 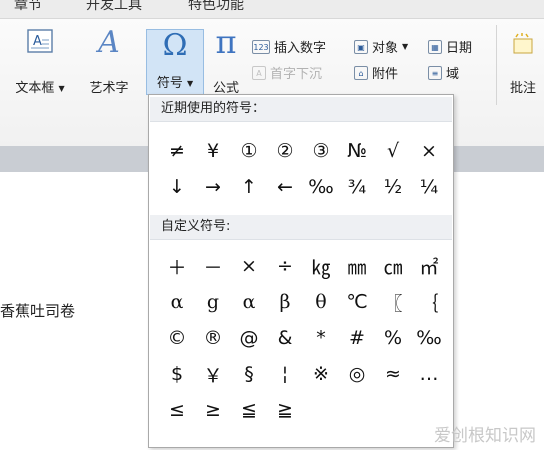 I want to click on art-text-label: 艺术字, so click(x=109, y=88).